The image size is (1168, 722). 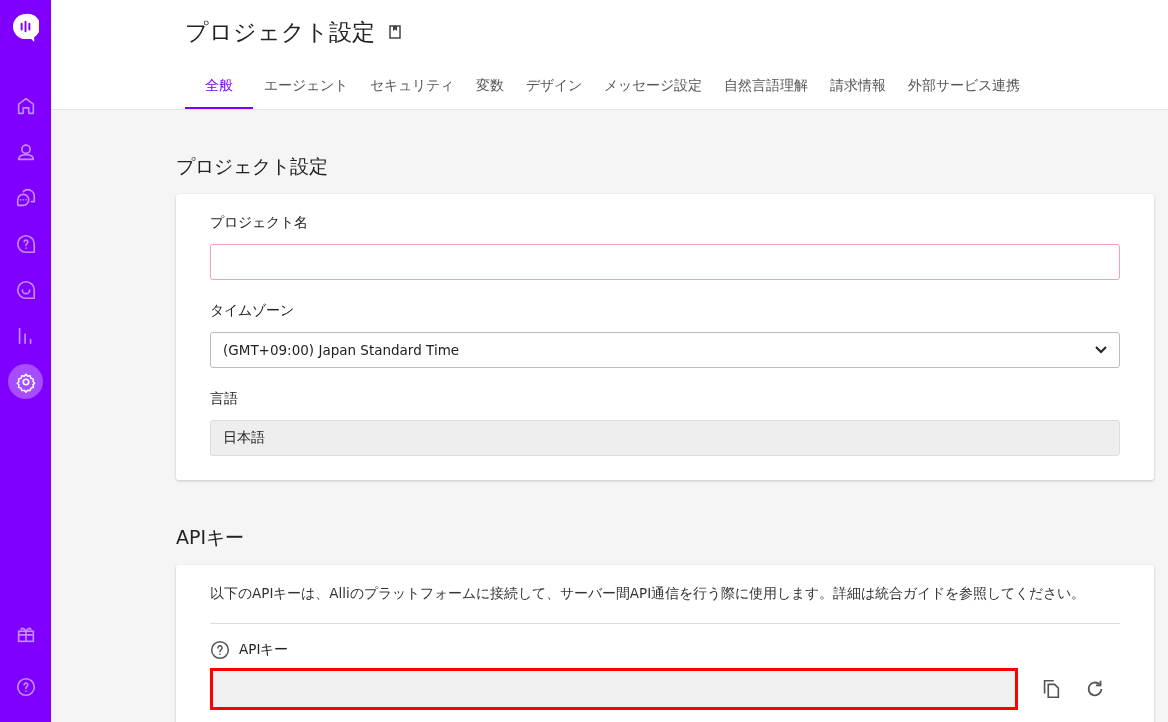 I want to click on tab: 請求情報, so click(x=858, y=86).